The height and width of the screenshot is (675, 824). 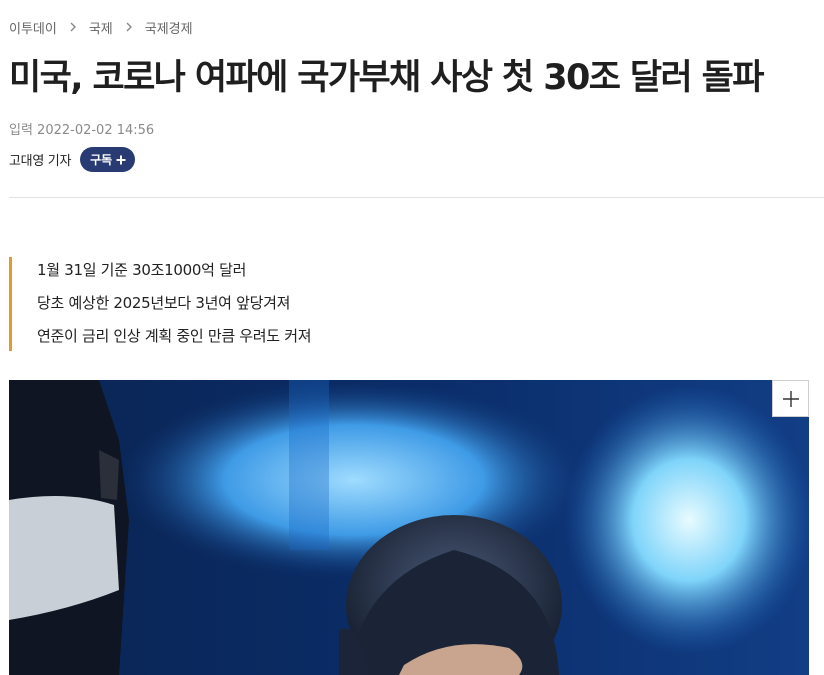 What do you see at coordinates (416, 197) in the screenshot?
I see `divider` at bounding box center [416, 197].